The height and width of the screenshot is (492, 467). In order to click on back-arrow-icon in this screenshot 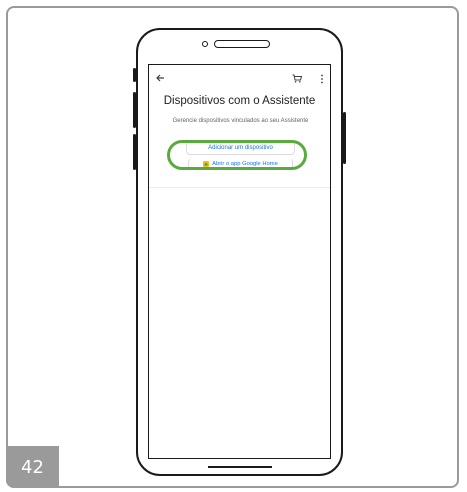, I will do `click(160, 78)`.